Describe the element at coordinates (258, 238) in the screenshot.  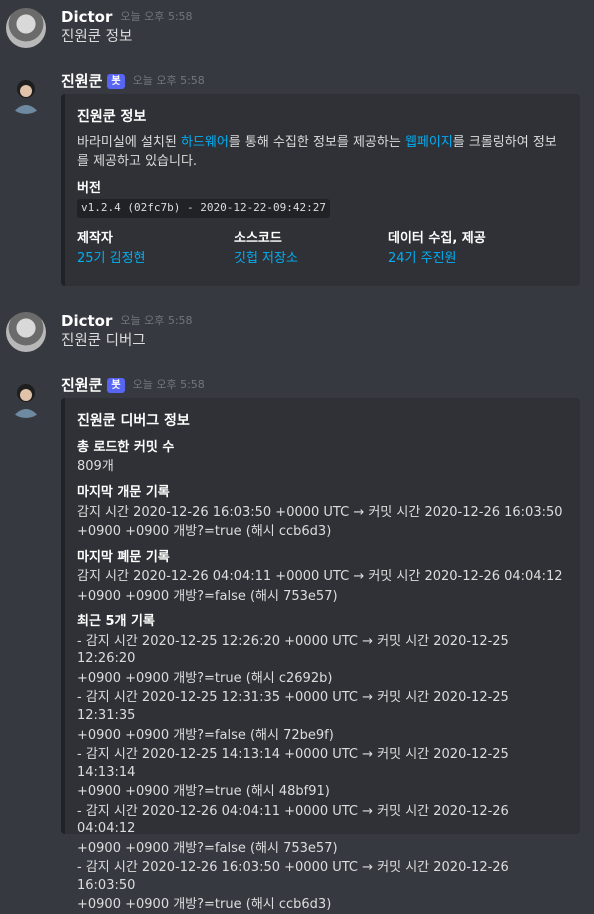
I see `col-name: 소스코드` at that location.